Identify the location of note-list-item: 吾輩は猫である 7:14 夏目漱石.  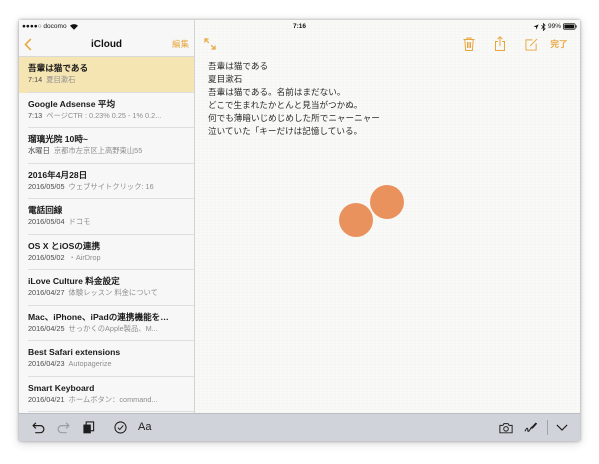
(106, 75).